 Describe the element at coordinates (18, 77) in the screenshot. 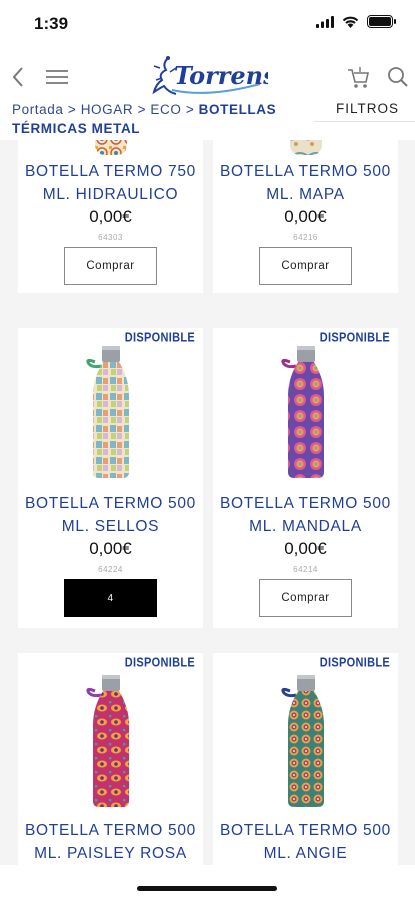

I see `back-icon` at that location.